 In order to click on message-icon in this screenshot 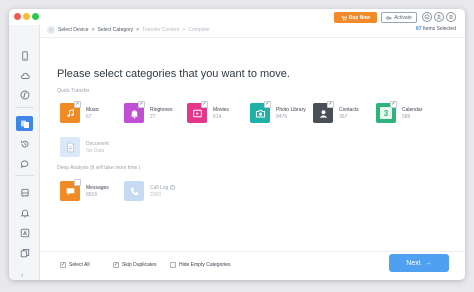, I will do `click(70, 191)`.